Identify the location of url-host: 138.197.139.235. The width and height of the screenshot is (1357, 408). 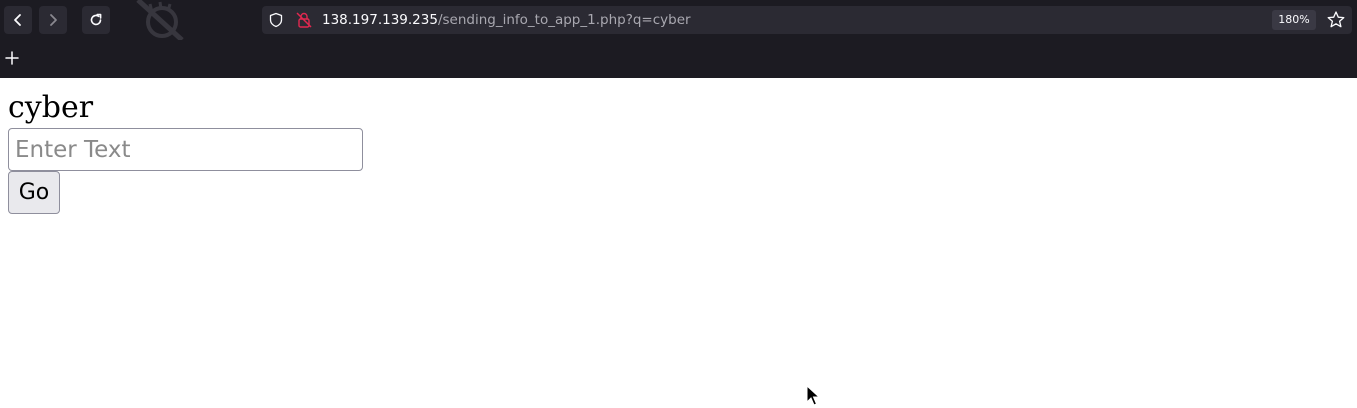
(380, 20).